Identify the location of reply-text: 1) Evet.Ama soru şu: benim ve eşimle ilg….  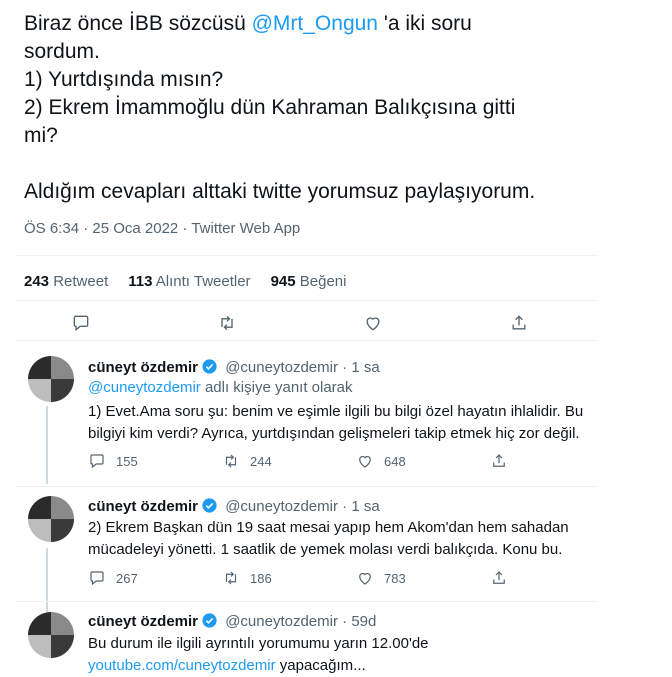
(336, 422).